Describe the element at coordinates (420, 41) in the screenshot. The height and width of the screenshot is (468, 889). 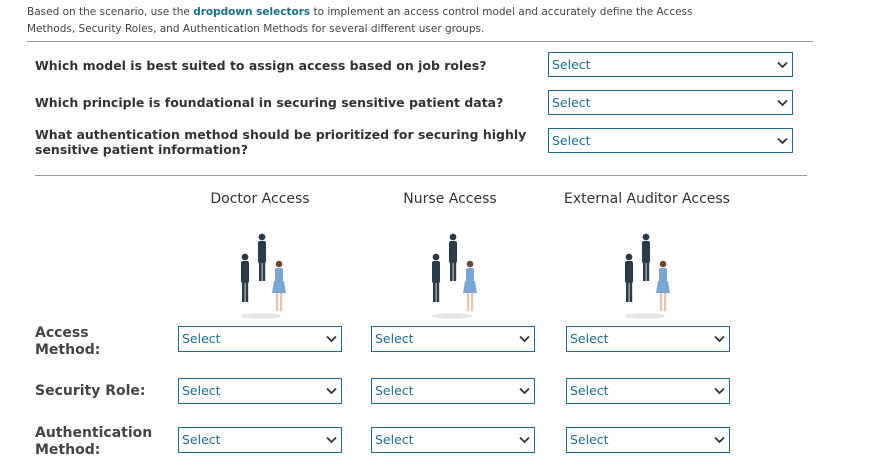
I see `divider-top` at that location.